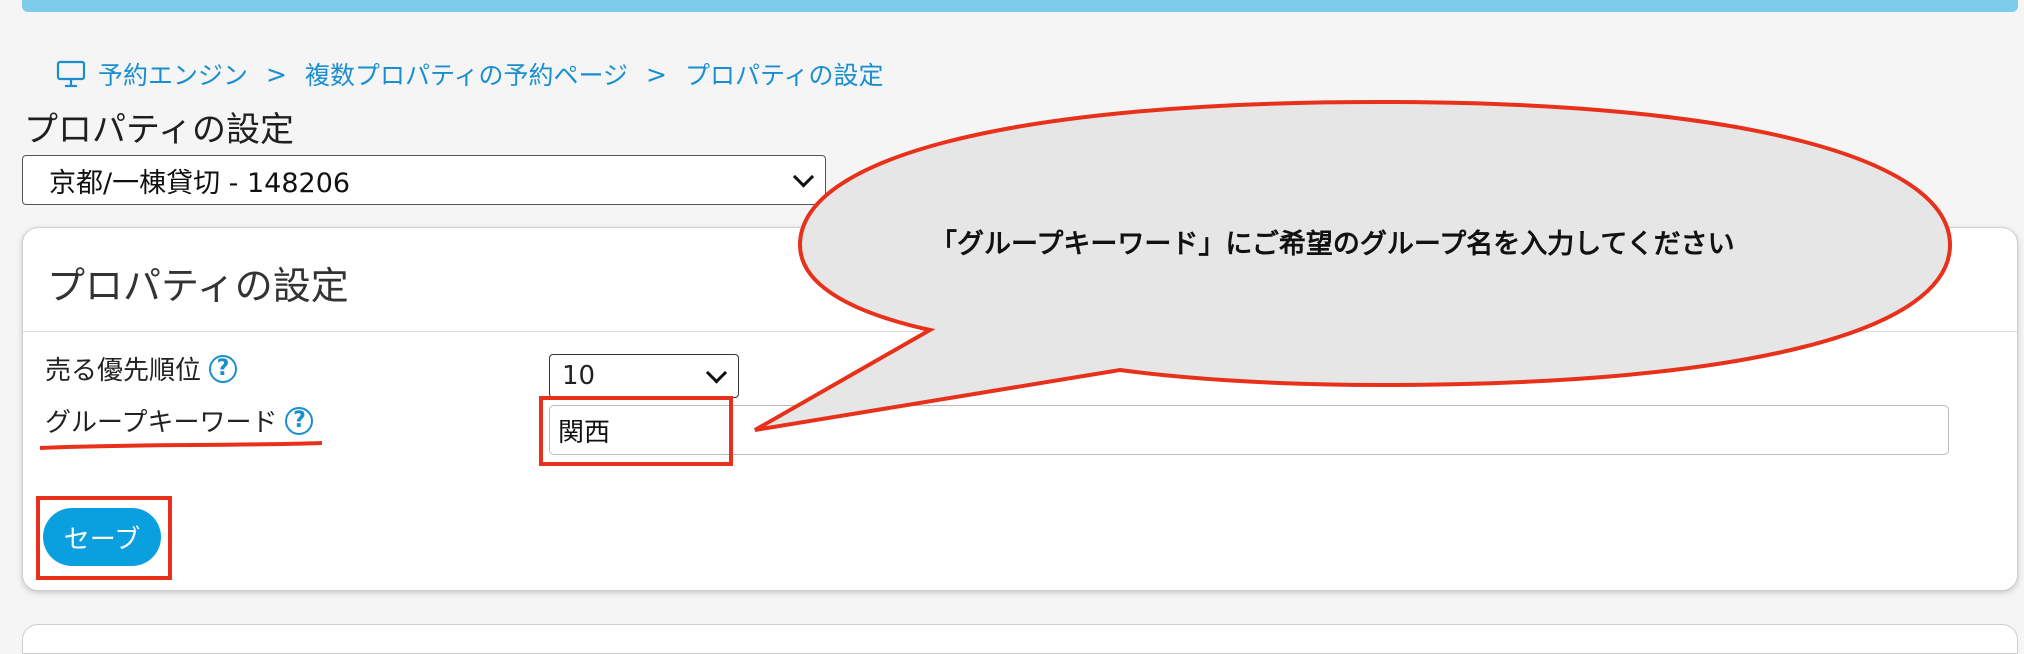  Describe the element at coordinates (200, 183) in the screenshot. I see `property-select-value: 京都/一棟貸切 - 148206` at that location.